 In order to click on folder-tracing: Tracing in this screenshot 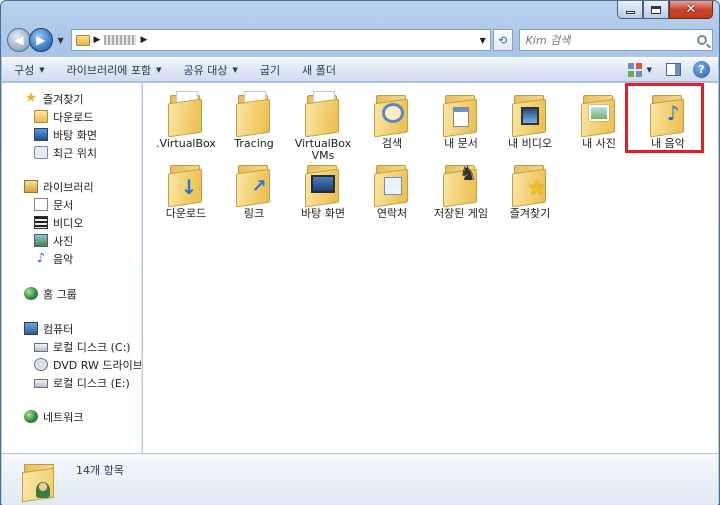, I will do `click(254, 119)`.